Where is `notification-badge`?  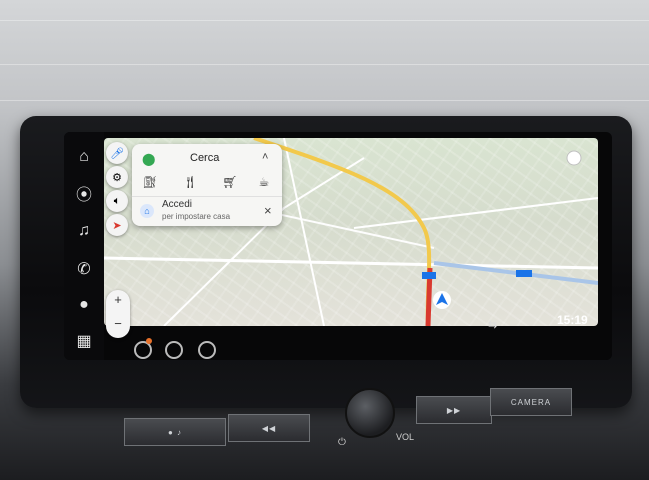 notification-badge is located at coordinates (149, 341).